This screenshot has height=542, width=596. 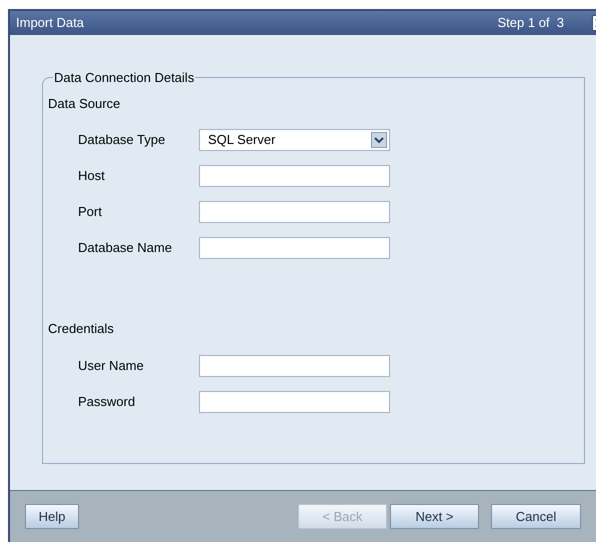 I want to click on group-title: Data Connection Details, so click(x=124, y=78).